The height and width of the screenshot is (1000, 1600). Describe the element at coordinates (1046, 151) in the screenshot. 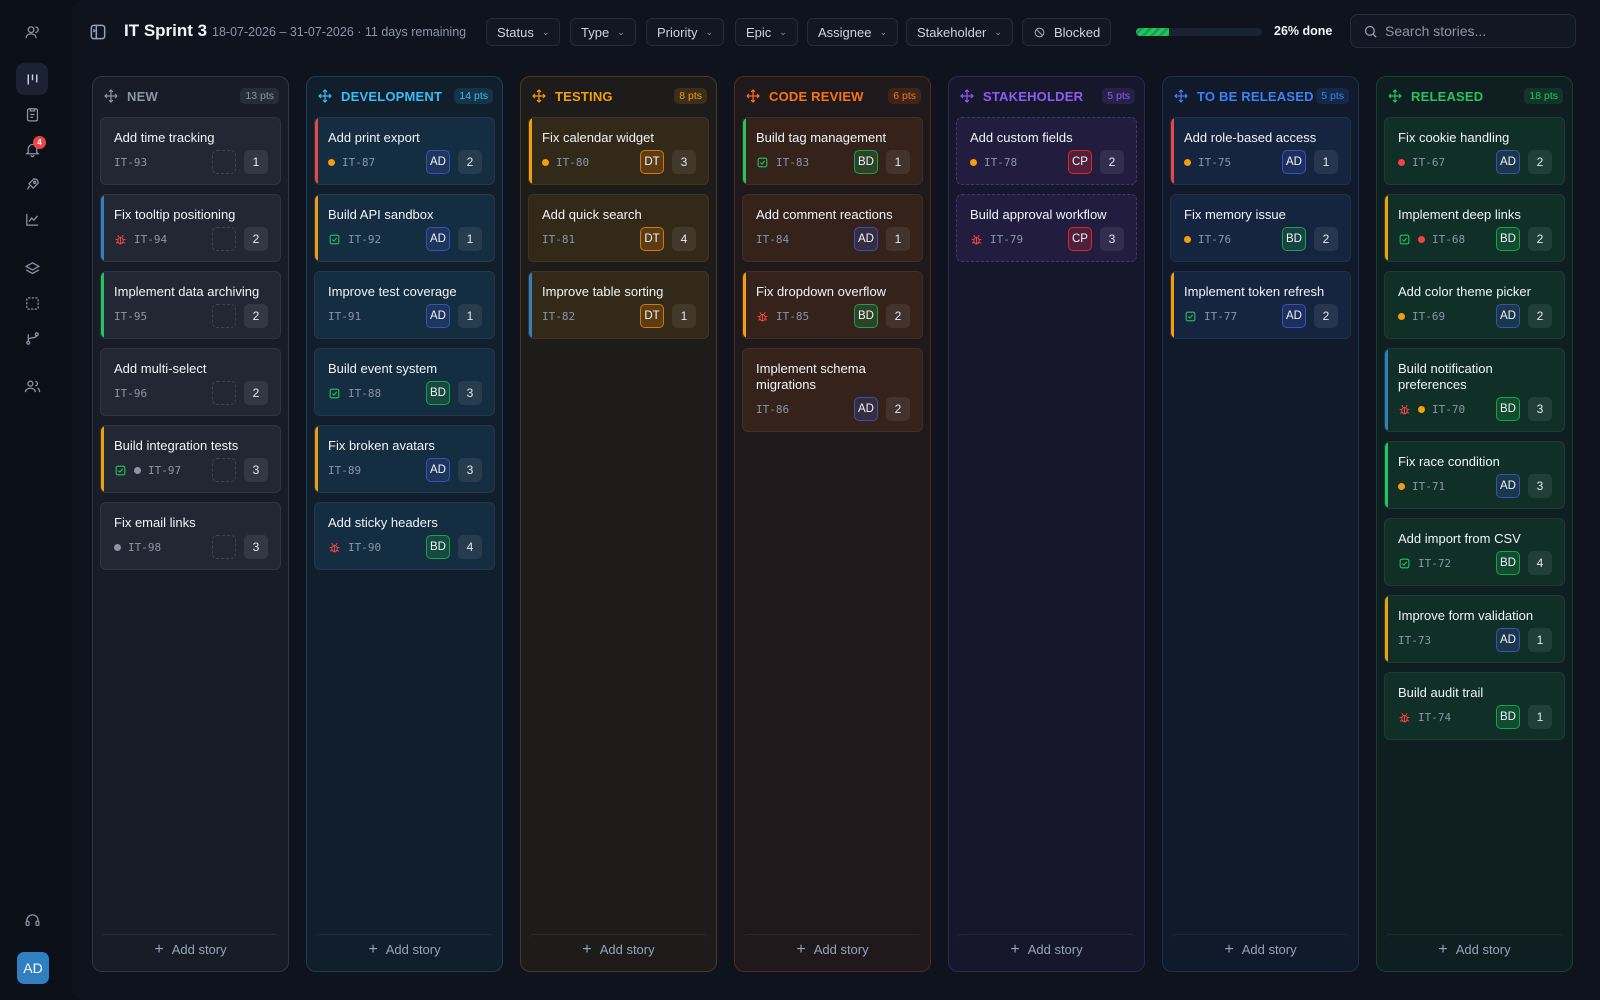

I see `story-card: Add custom fields IT-78 CP 2` at that location.